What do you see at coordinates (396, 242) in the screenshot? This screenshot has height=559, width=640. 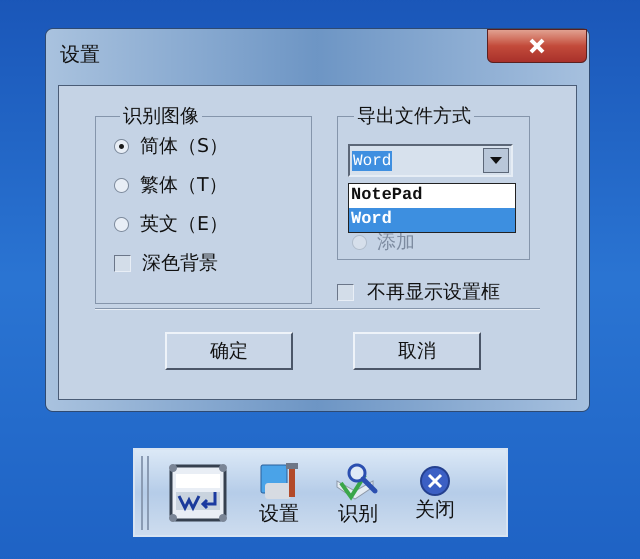 I see `radio-label: 添加` at bounding box center [396, 242].